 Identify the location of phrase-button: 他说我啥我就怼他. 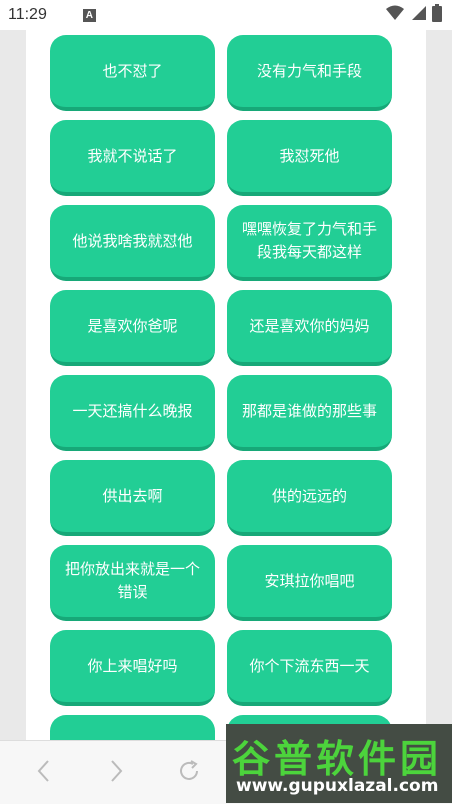
(132, 243).